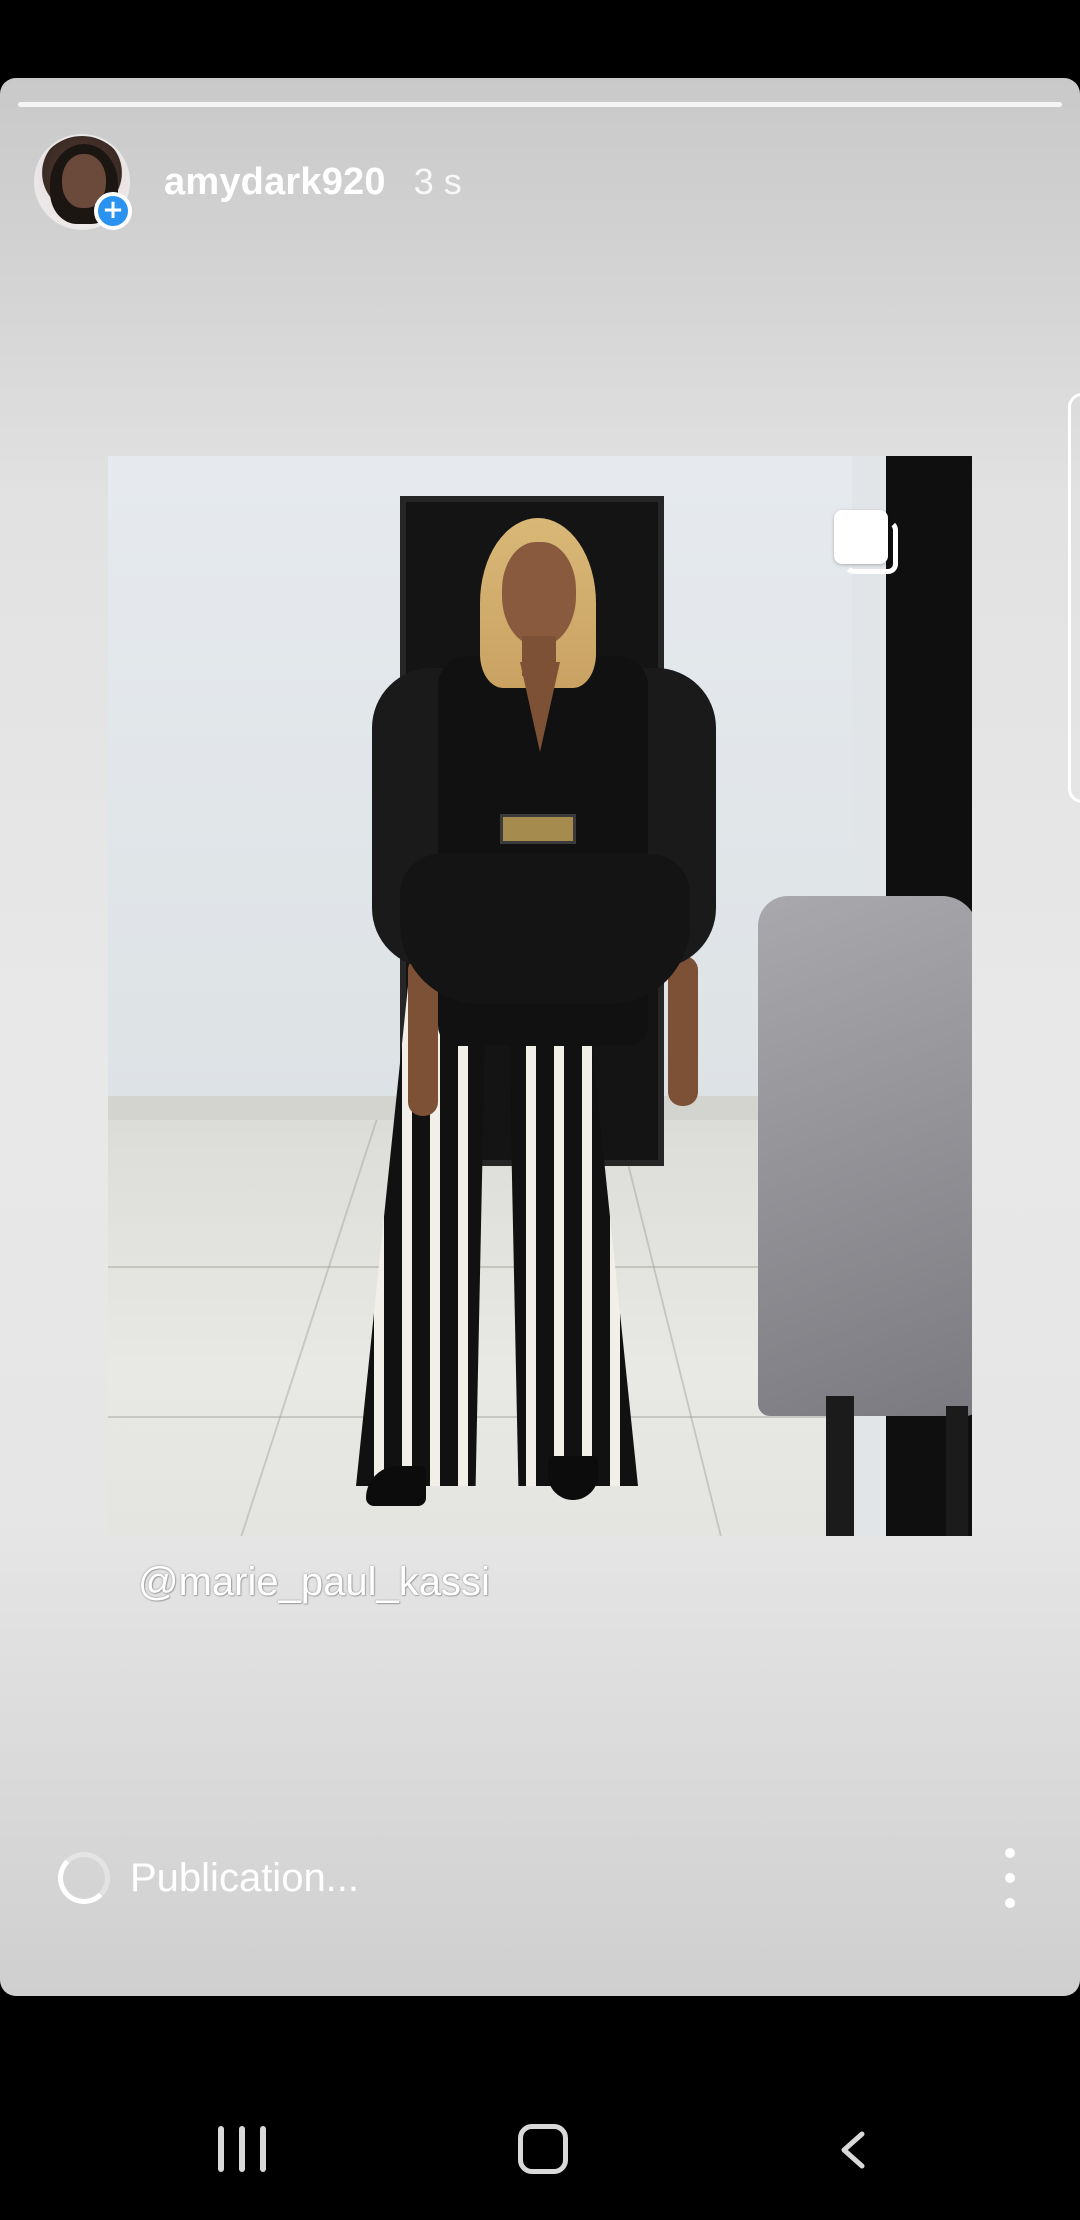 Image resolution: width=1080 pixels, height=2220 pixels. Describe the element at coordinates (539, 594) in the screenshot. I see `photo-face` at that location.